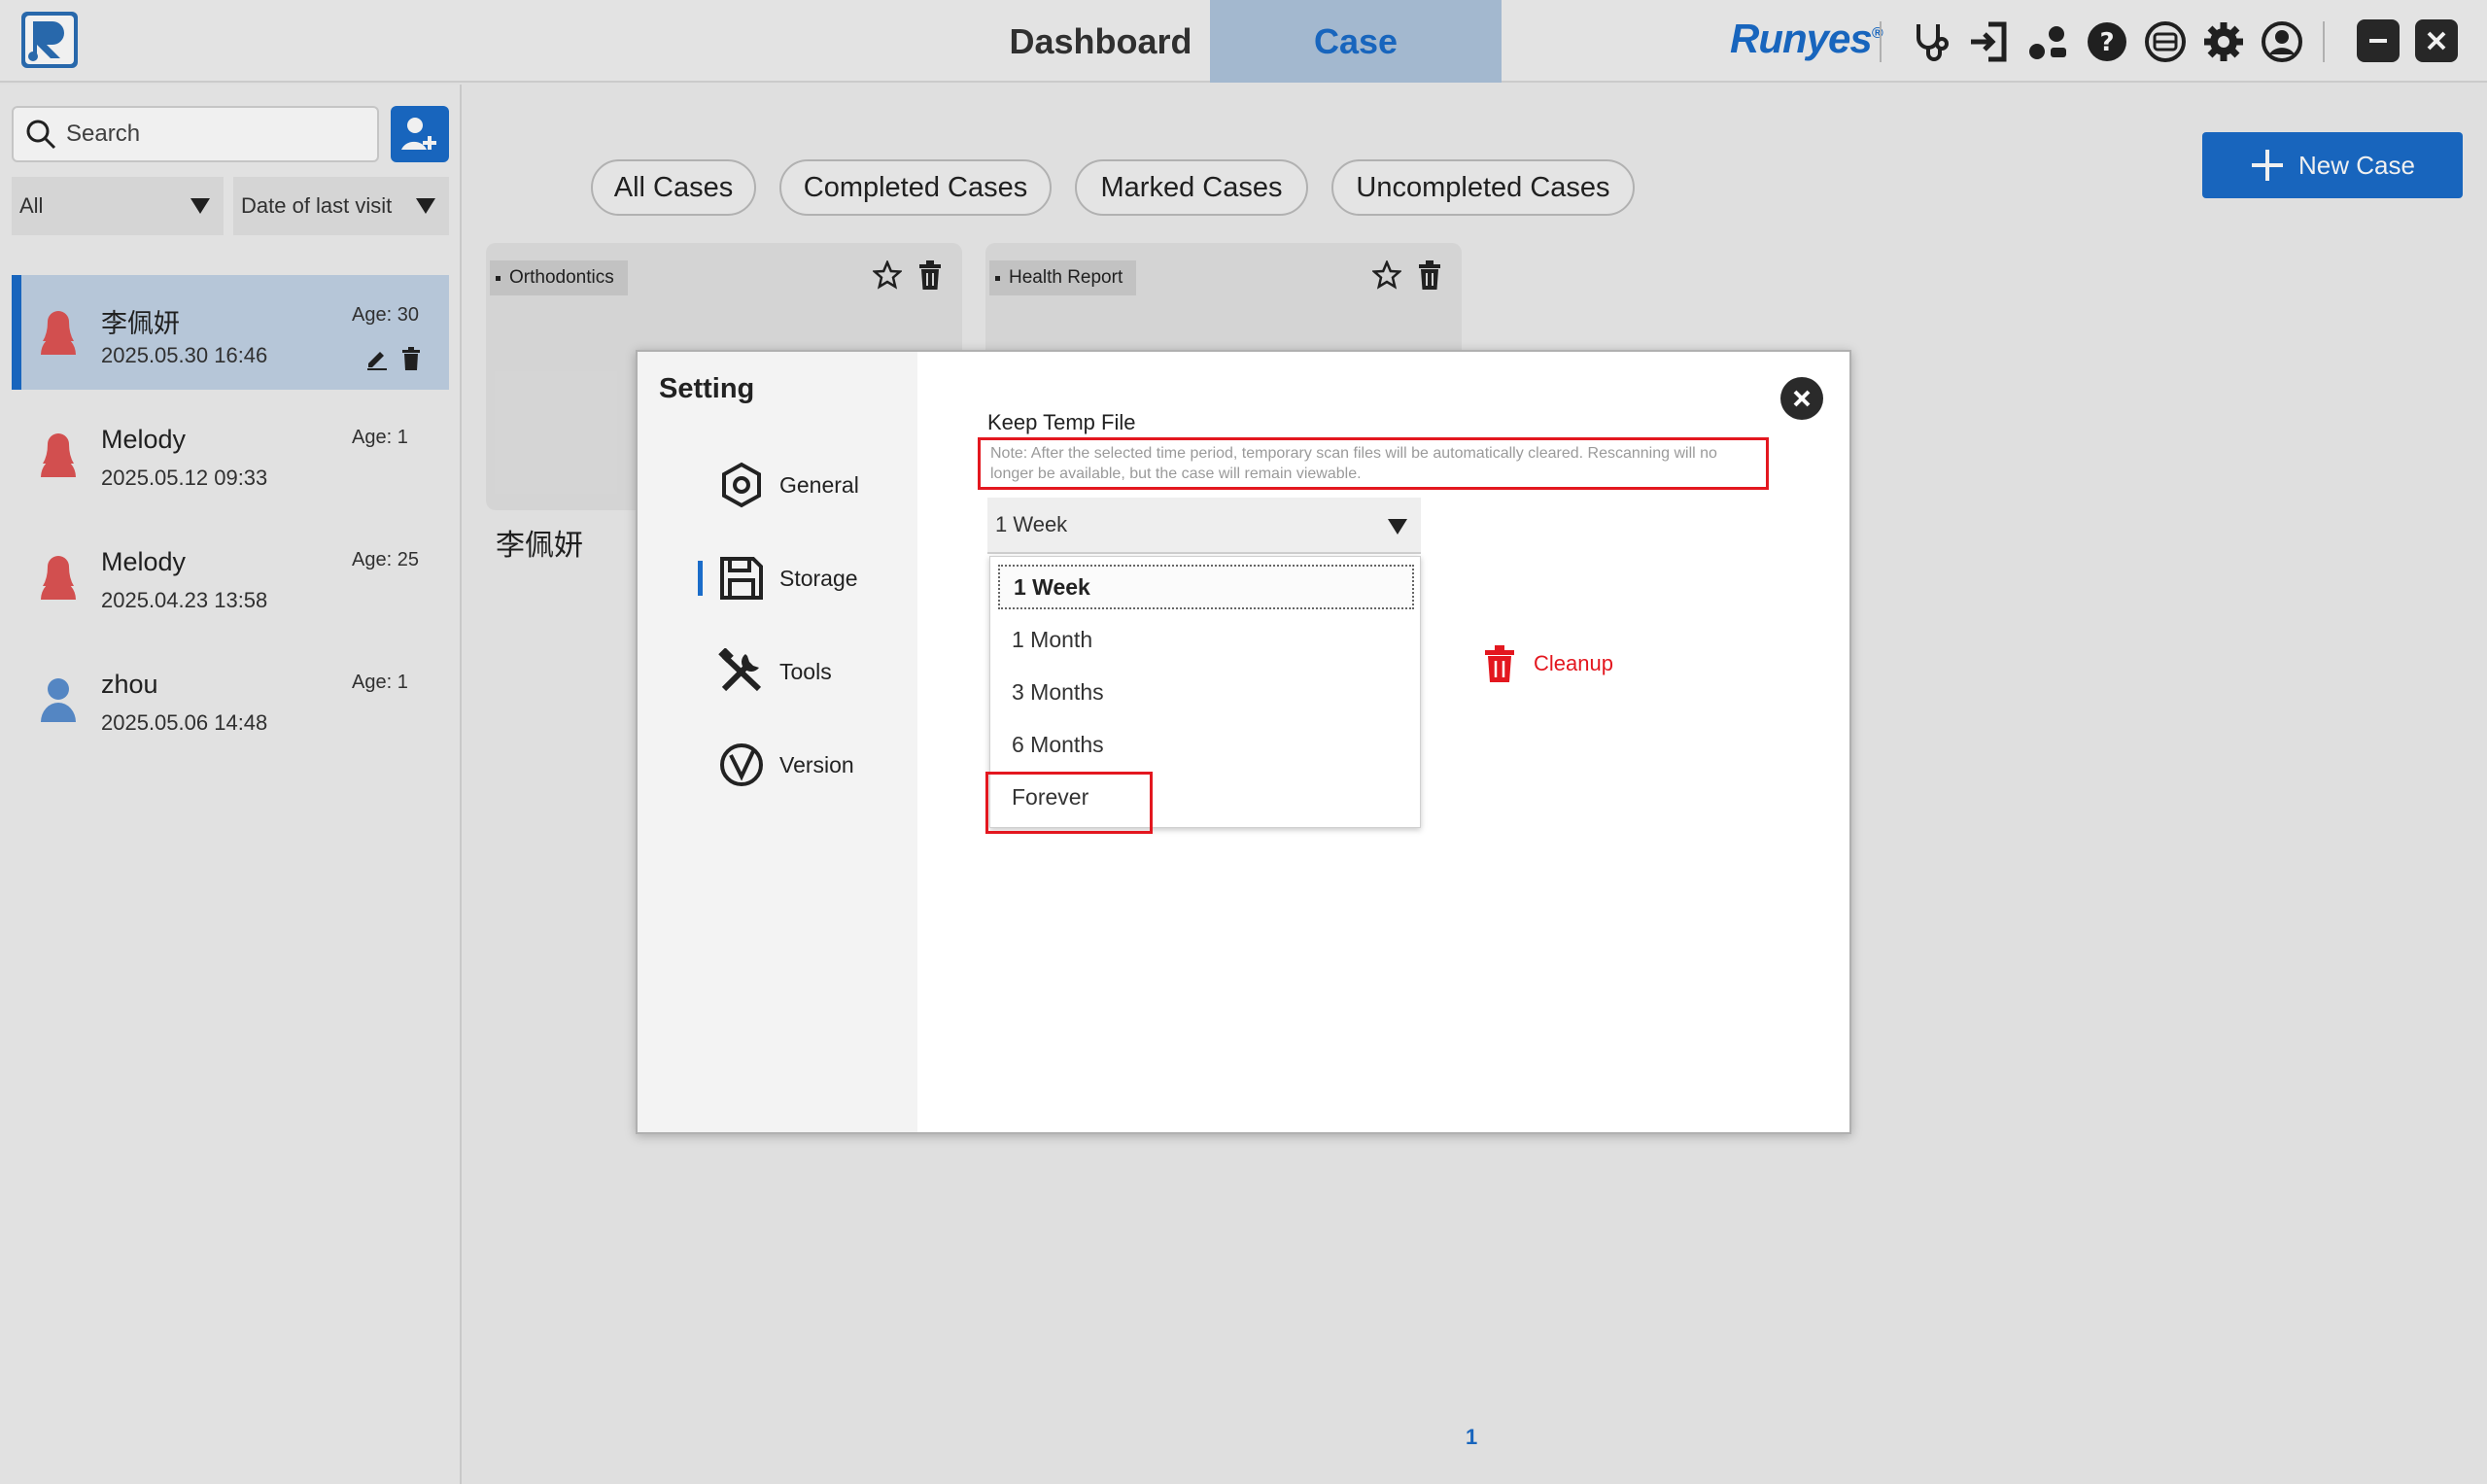  I want to click on option-1-month: 1 Month, so click(1206, 639).